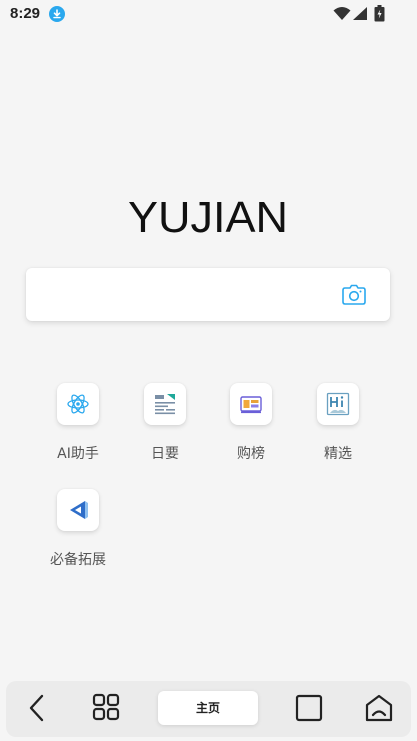  I want to click on shortcut-featured: 精选, so click(338, 433).